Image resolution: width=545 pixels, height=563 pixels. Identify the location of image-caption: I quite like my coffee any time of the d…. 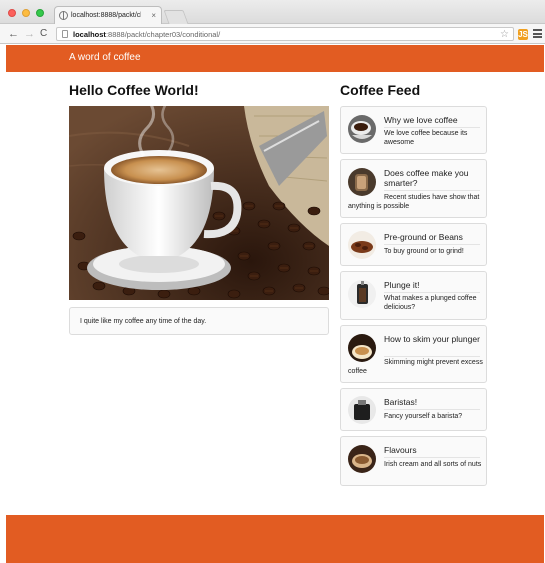
(143, 321).